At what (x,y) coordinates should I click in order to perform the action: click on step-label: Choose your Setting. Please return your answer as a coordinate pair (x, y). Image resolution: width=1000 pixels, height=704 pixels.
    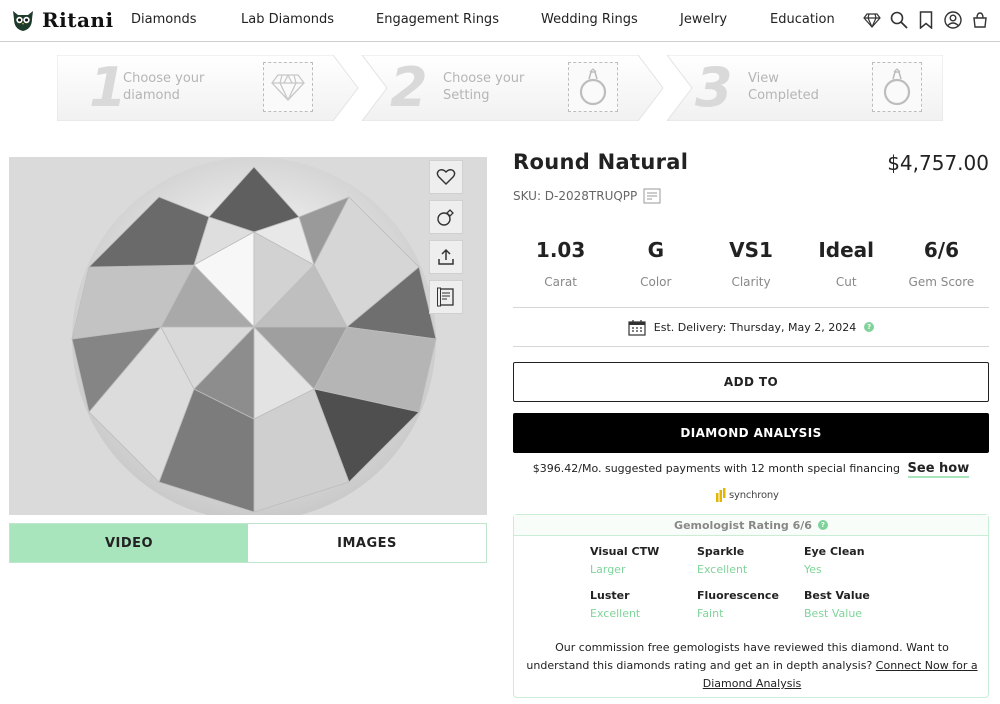
    Looking at the image, I should click on (493, 87).